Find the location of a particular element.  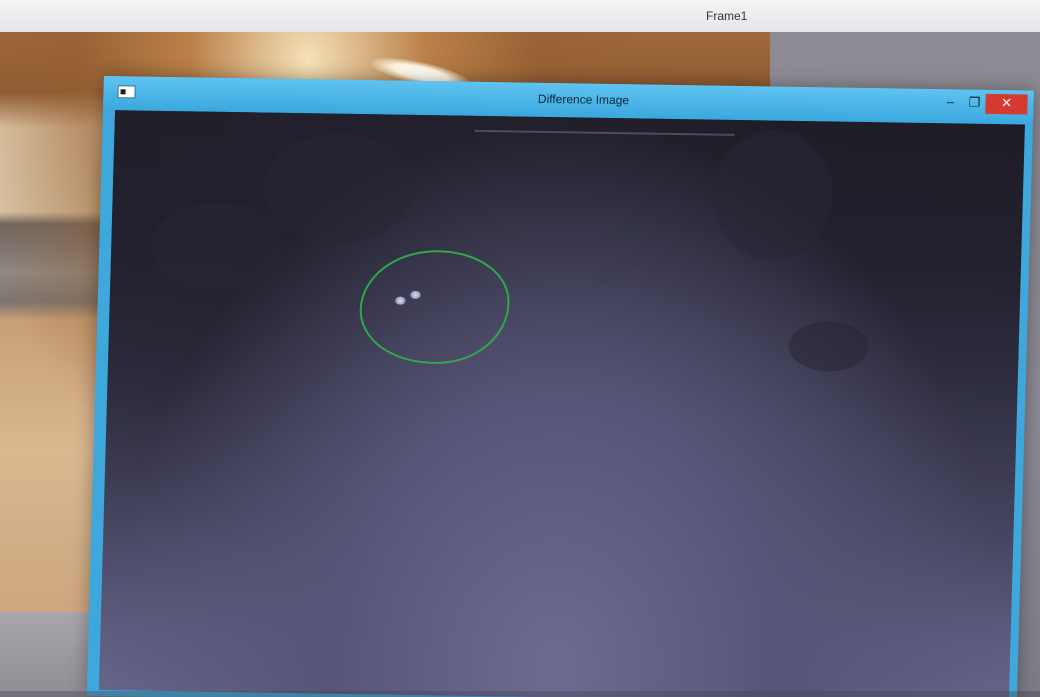

annotation-circle is located at coordinates (434, 307).